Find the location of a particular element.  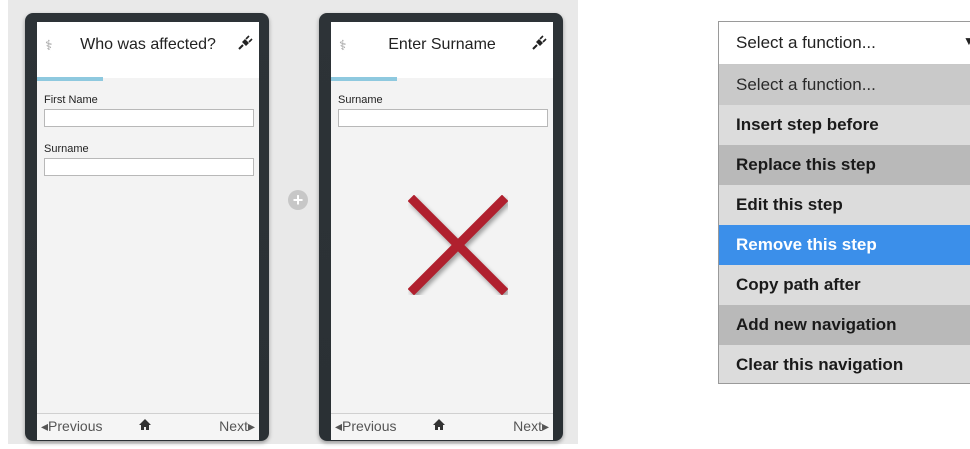

step-title: Enter Surname is located at coordinates (442, 44).